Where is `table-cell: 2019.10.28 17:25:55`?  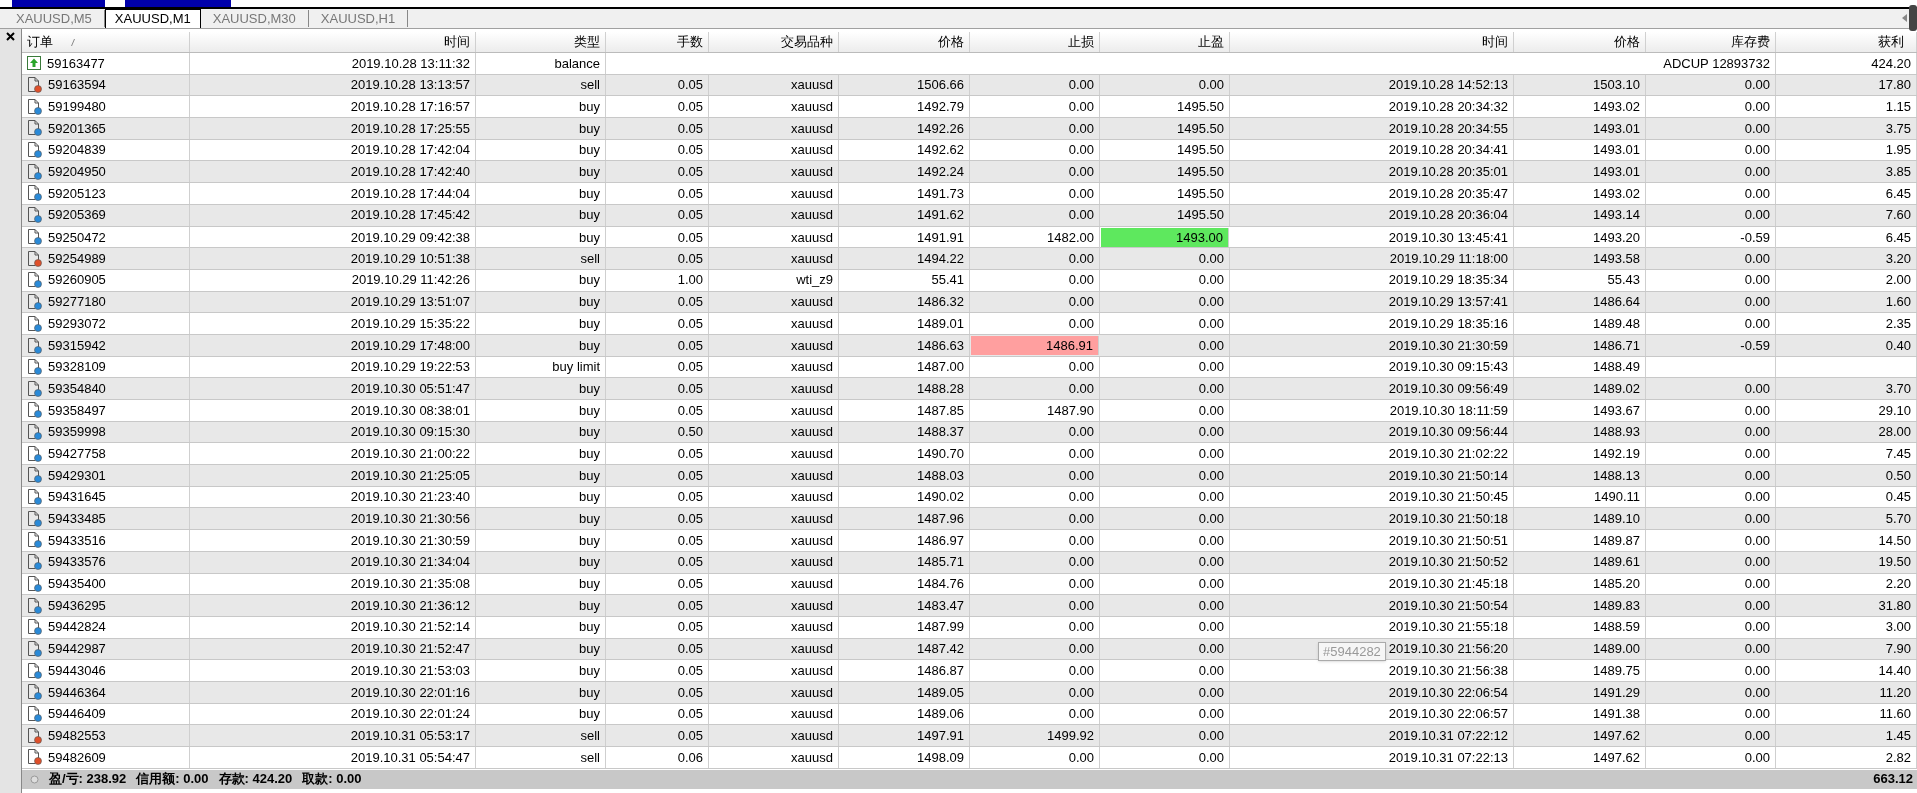 table-cell: 2019.10.28 17:25:55 is located at coordinates (333, 128).